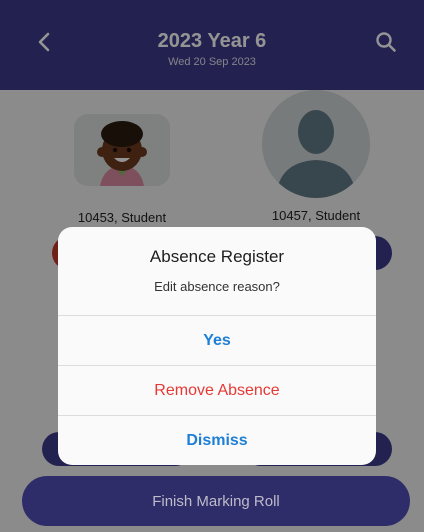 The image size is (424, 532). I want to click on remove-absence-button: Remove Absence, so click(217, 390).